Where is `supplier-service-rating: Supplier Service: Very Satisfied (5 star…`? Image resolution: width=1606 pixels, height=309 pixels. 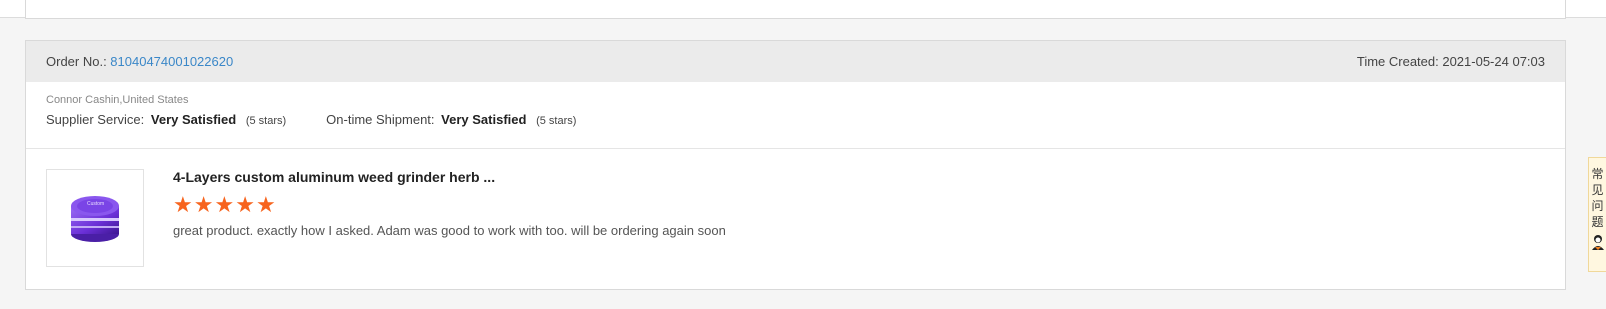 supplier-service-rating: Supplier Service: Very Satisfied (5 star… is located at coordinates (166, 119).